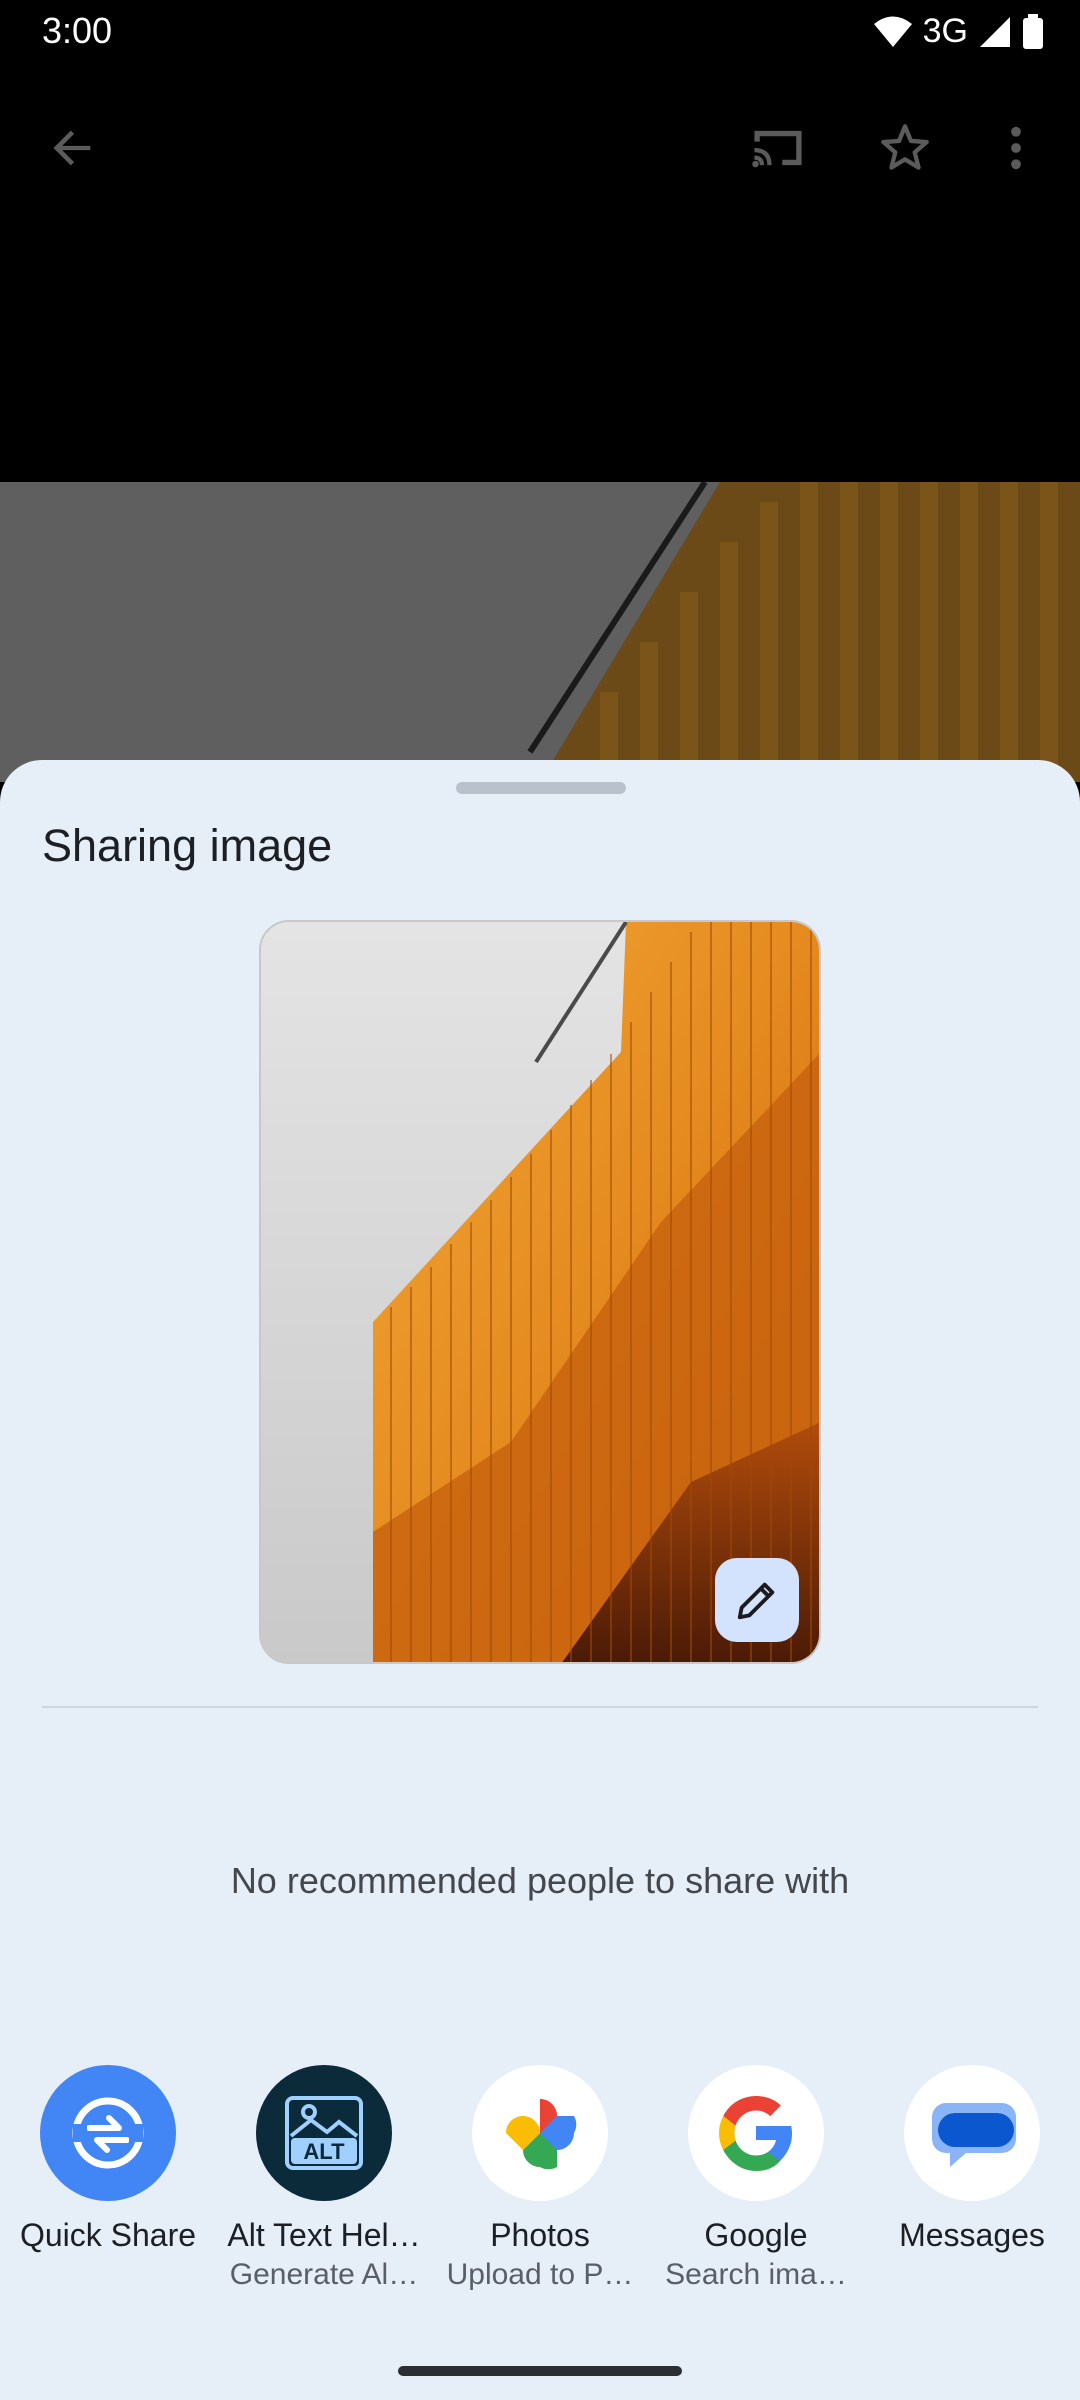 The width and height of the screenshot is (1080, 2400). Describe the element at coordinates (108, 2235) in the screenshot. I see `share-target-label: Quick Share` at that location.